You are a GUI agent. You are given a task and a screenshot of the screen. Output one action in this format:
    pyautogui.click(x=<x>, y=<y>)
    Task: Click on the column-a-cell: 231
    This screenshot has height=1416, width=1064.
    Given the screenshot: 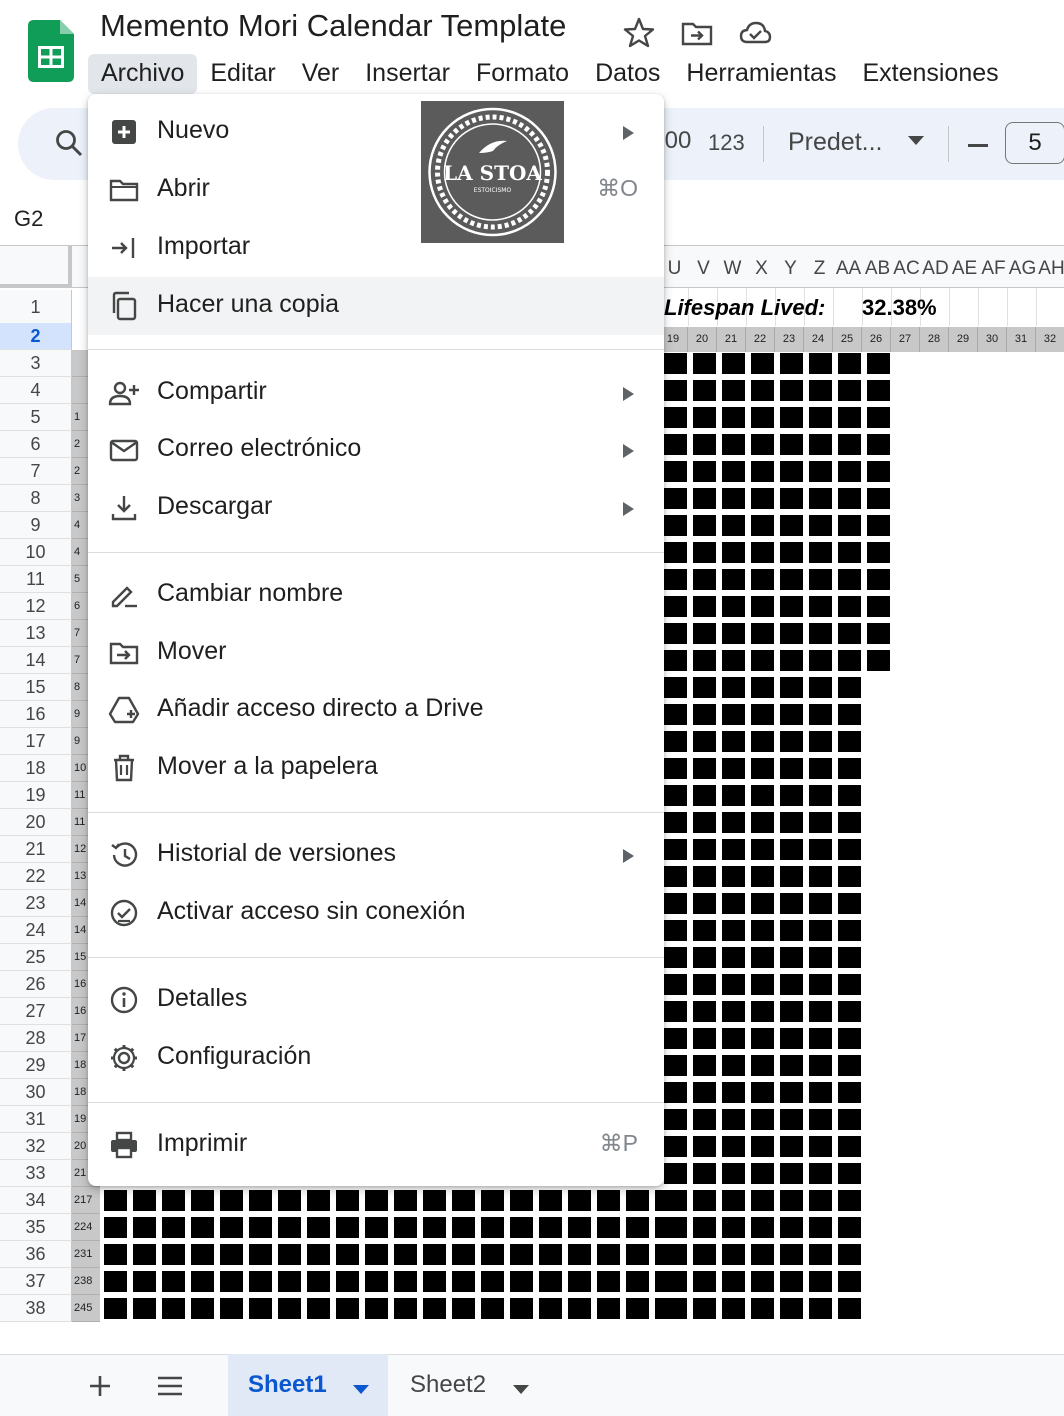 What is the action you would take?
    pyautogui.click(x=86, y=1254)
    